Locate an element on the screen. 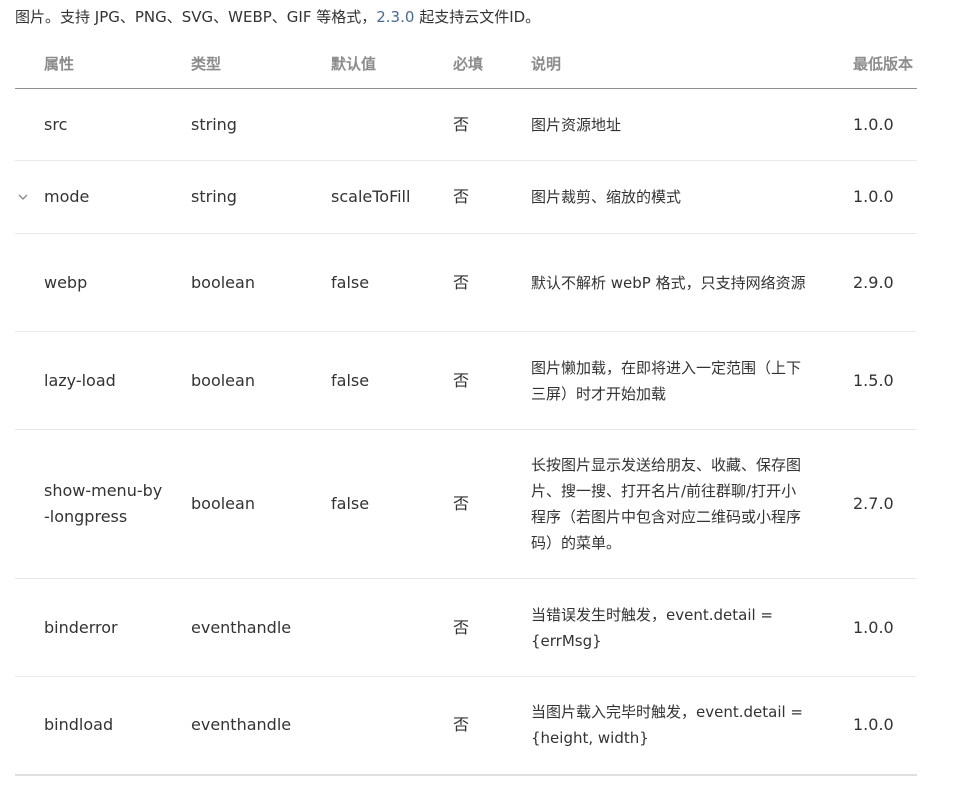 The height and width of the screenshot is (785, 970). chevron-down-icon is located at coordinates (23, 197).